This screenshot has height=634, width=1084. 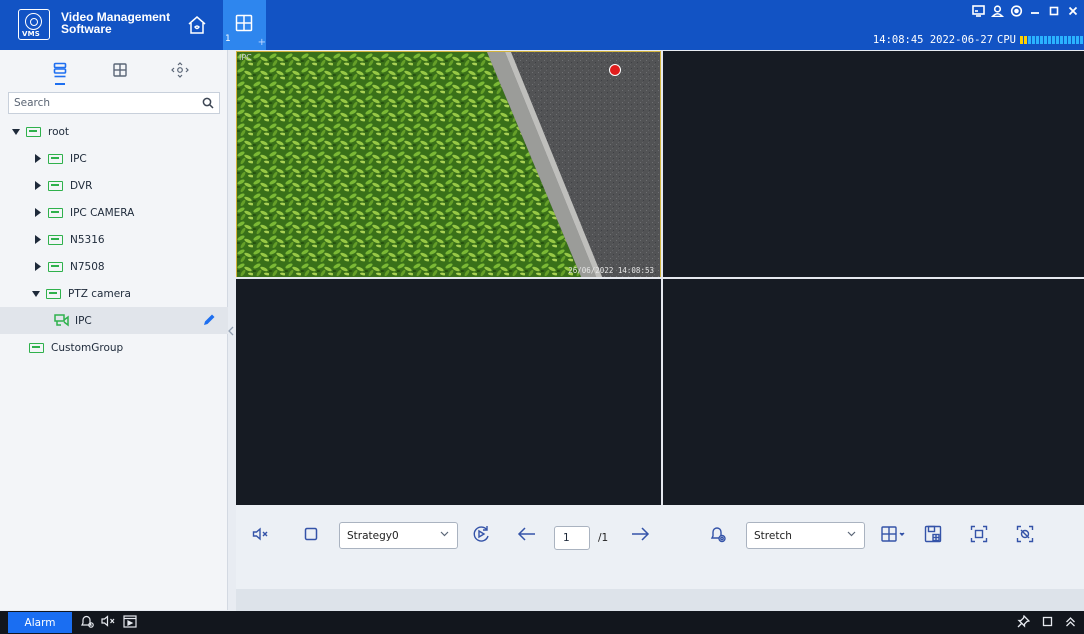 I want to click on alarm-output-button, so click(x=718, y=534).